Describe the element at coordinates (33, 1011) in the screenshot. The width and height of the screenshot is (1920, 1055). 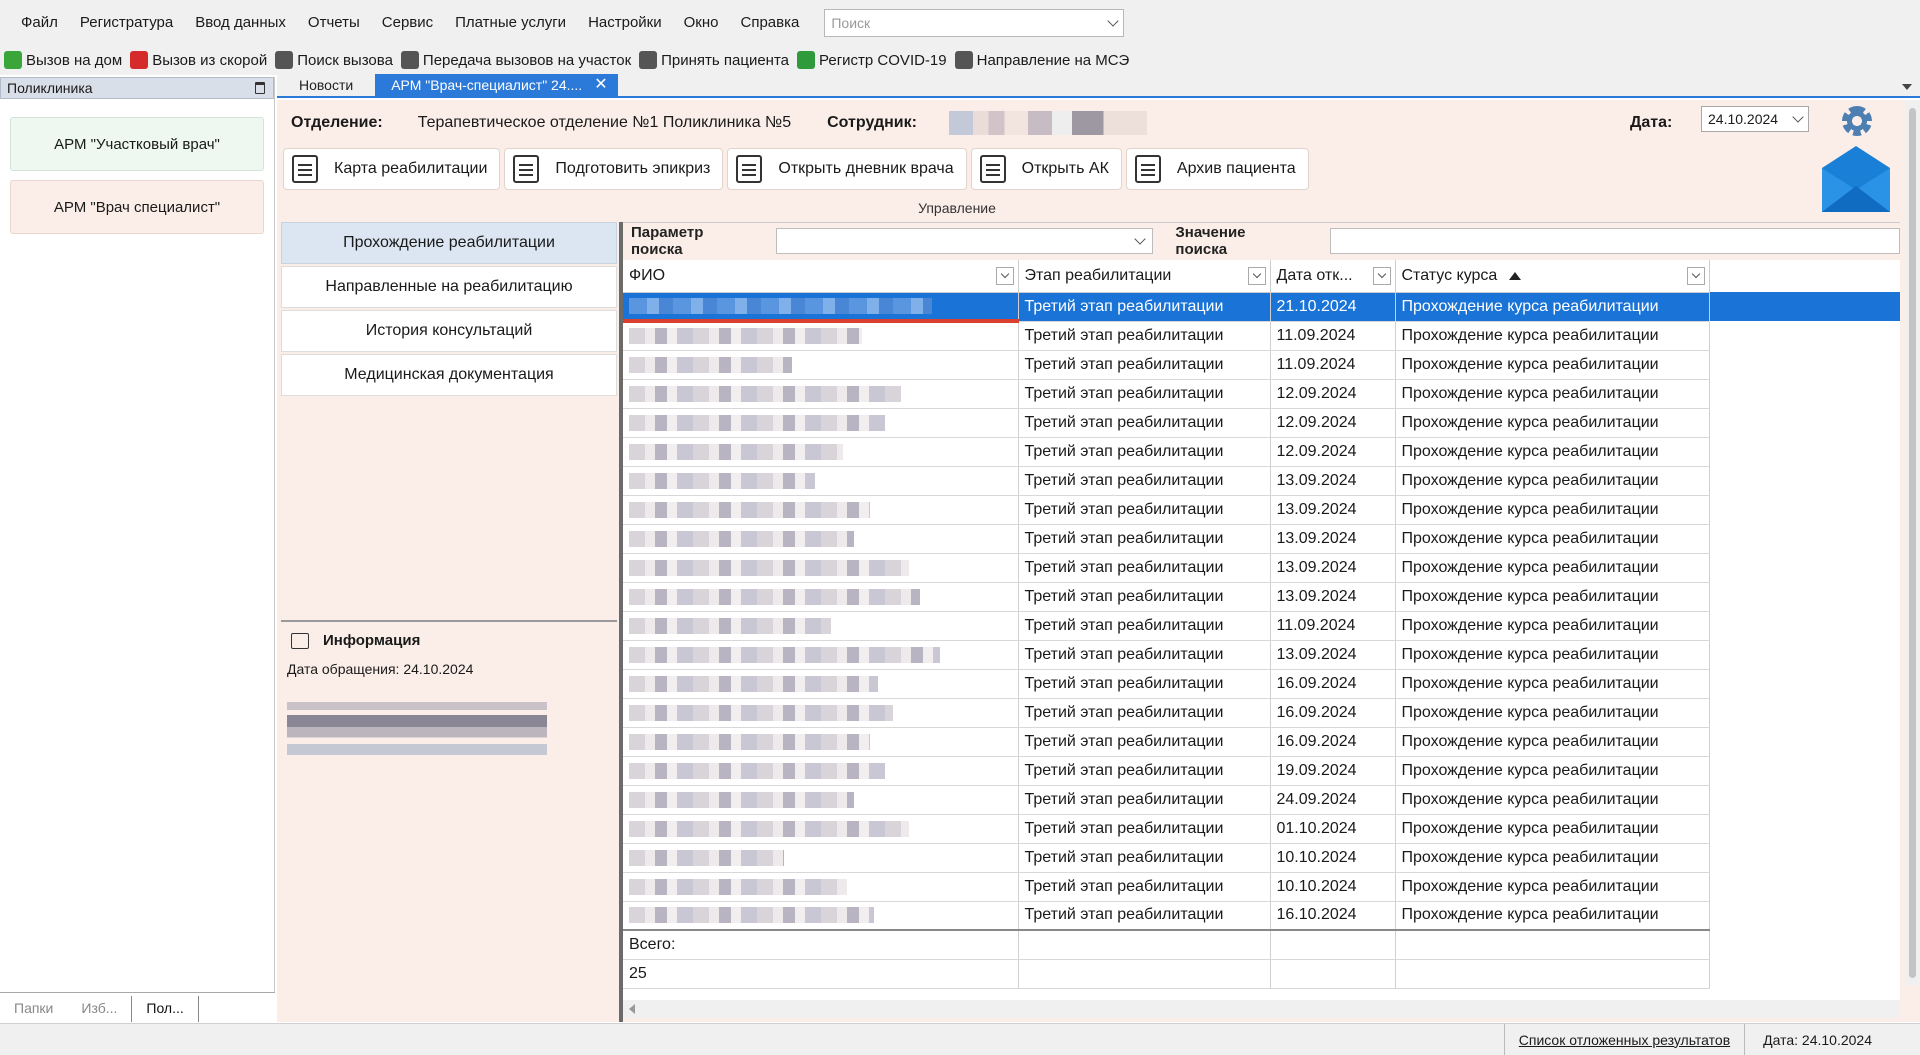
I see `tab-folders: Папки` at that location.